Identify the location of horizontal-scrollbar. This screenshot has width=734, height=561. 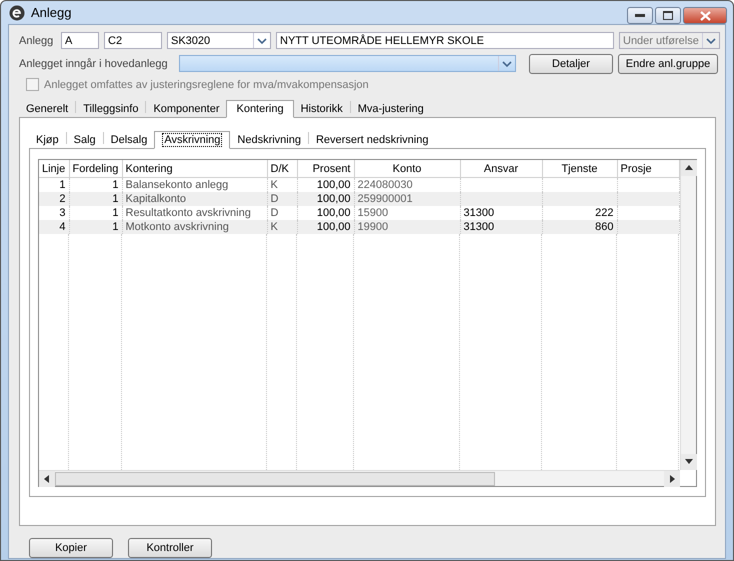
(359, 478).